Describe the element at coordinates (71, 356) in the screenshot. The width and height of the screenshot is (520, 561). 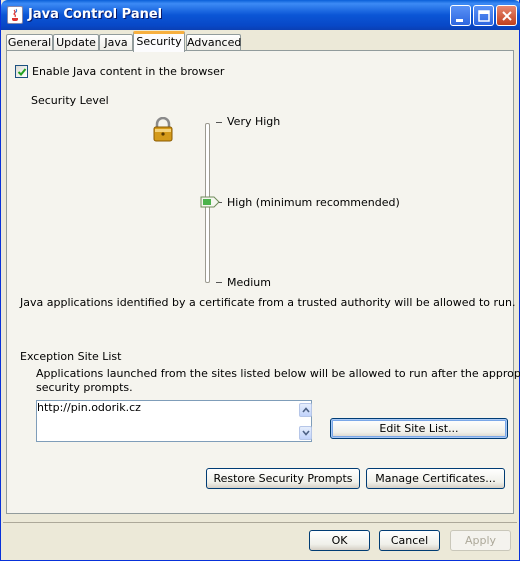
I see `exception-site-list-heading: Exception Site List` at that location.